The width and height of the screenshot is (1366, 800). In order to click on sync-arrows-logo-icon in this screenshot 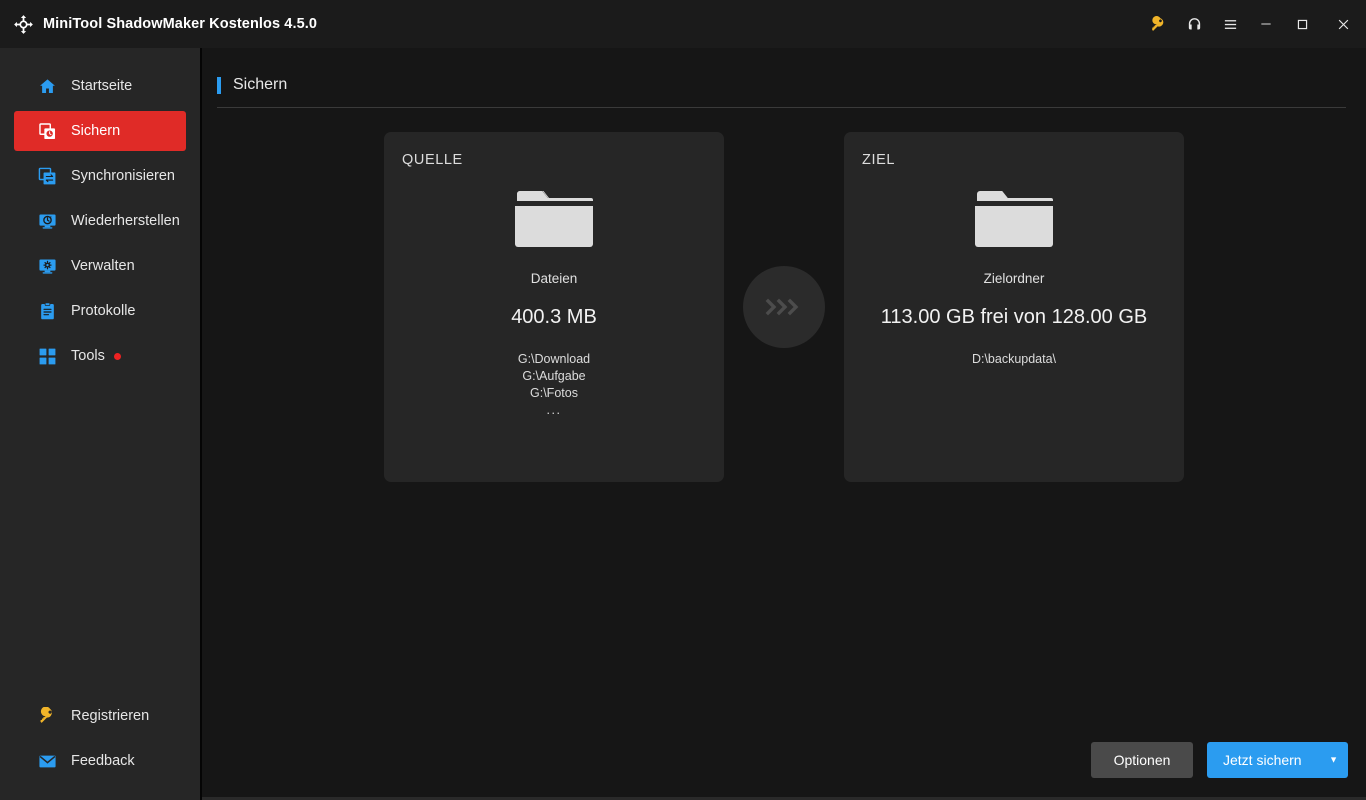, I will do `click(23, 24)`.